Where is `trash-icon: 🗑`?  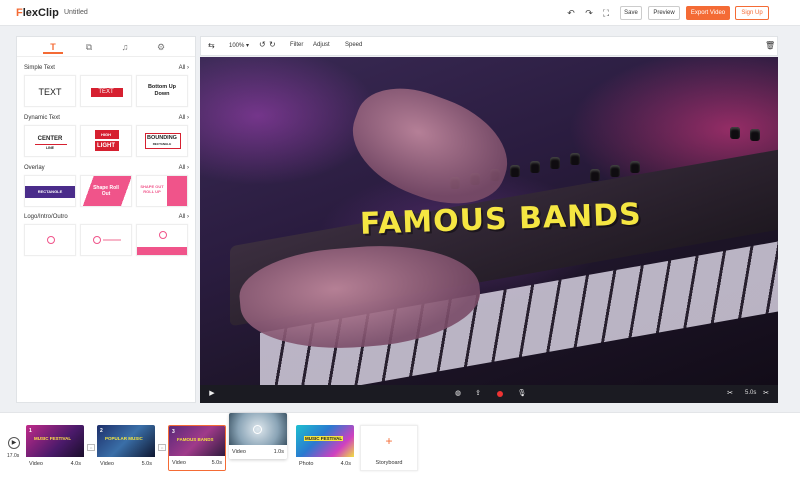 trash-icon: 🗑 is located at coordinates (770, 45).